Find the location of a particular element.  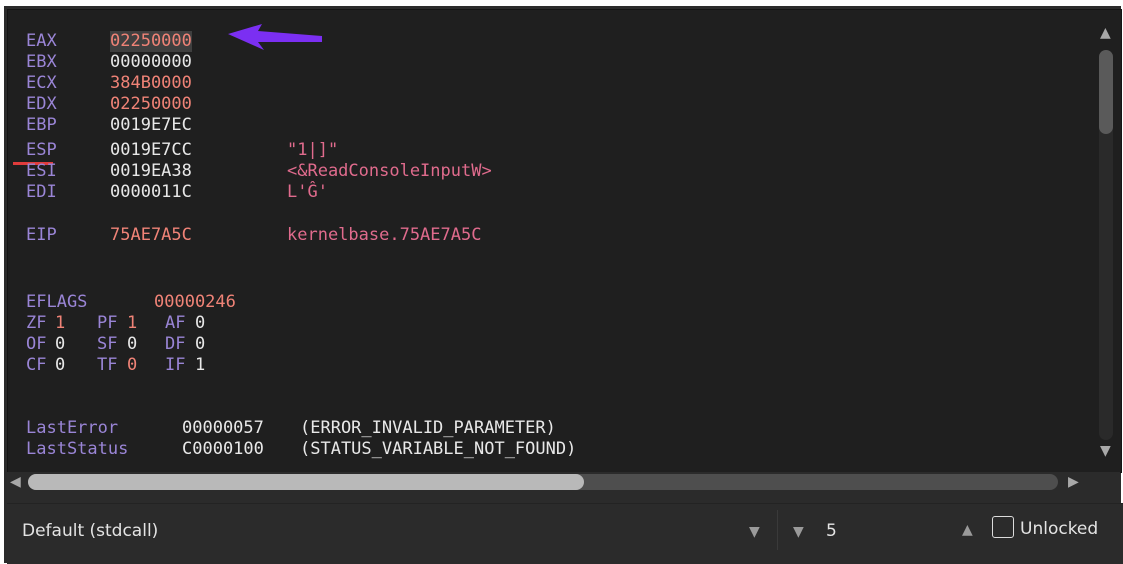

register-value-ecx: 384B0000 is located at coordinates (151, 83).